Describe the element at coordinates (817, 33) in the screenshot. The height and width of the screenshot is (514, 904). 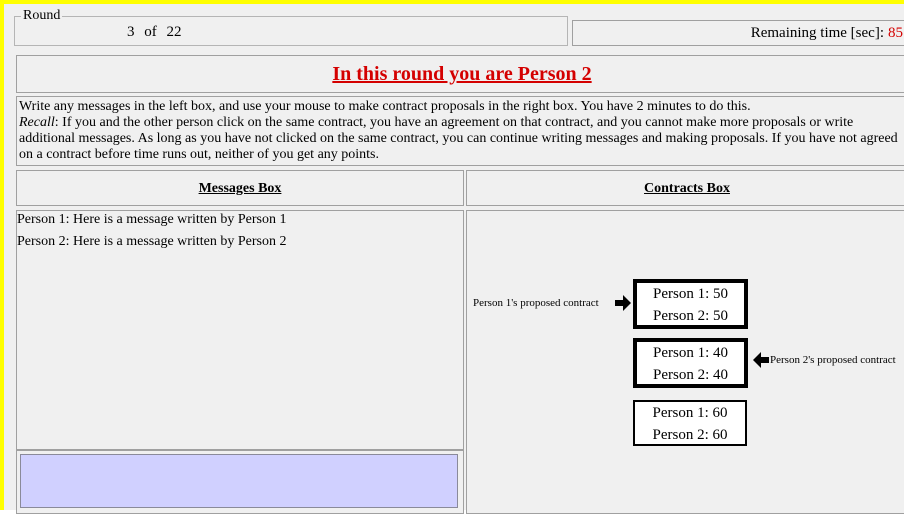
I see `timer-label: Remaining time [sec]:` at that location.